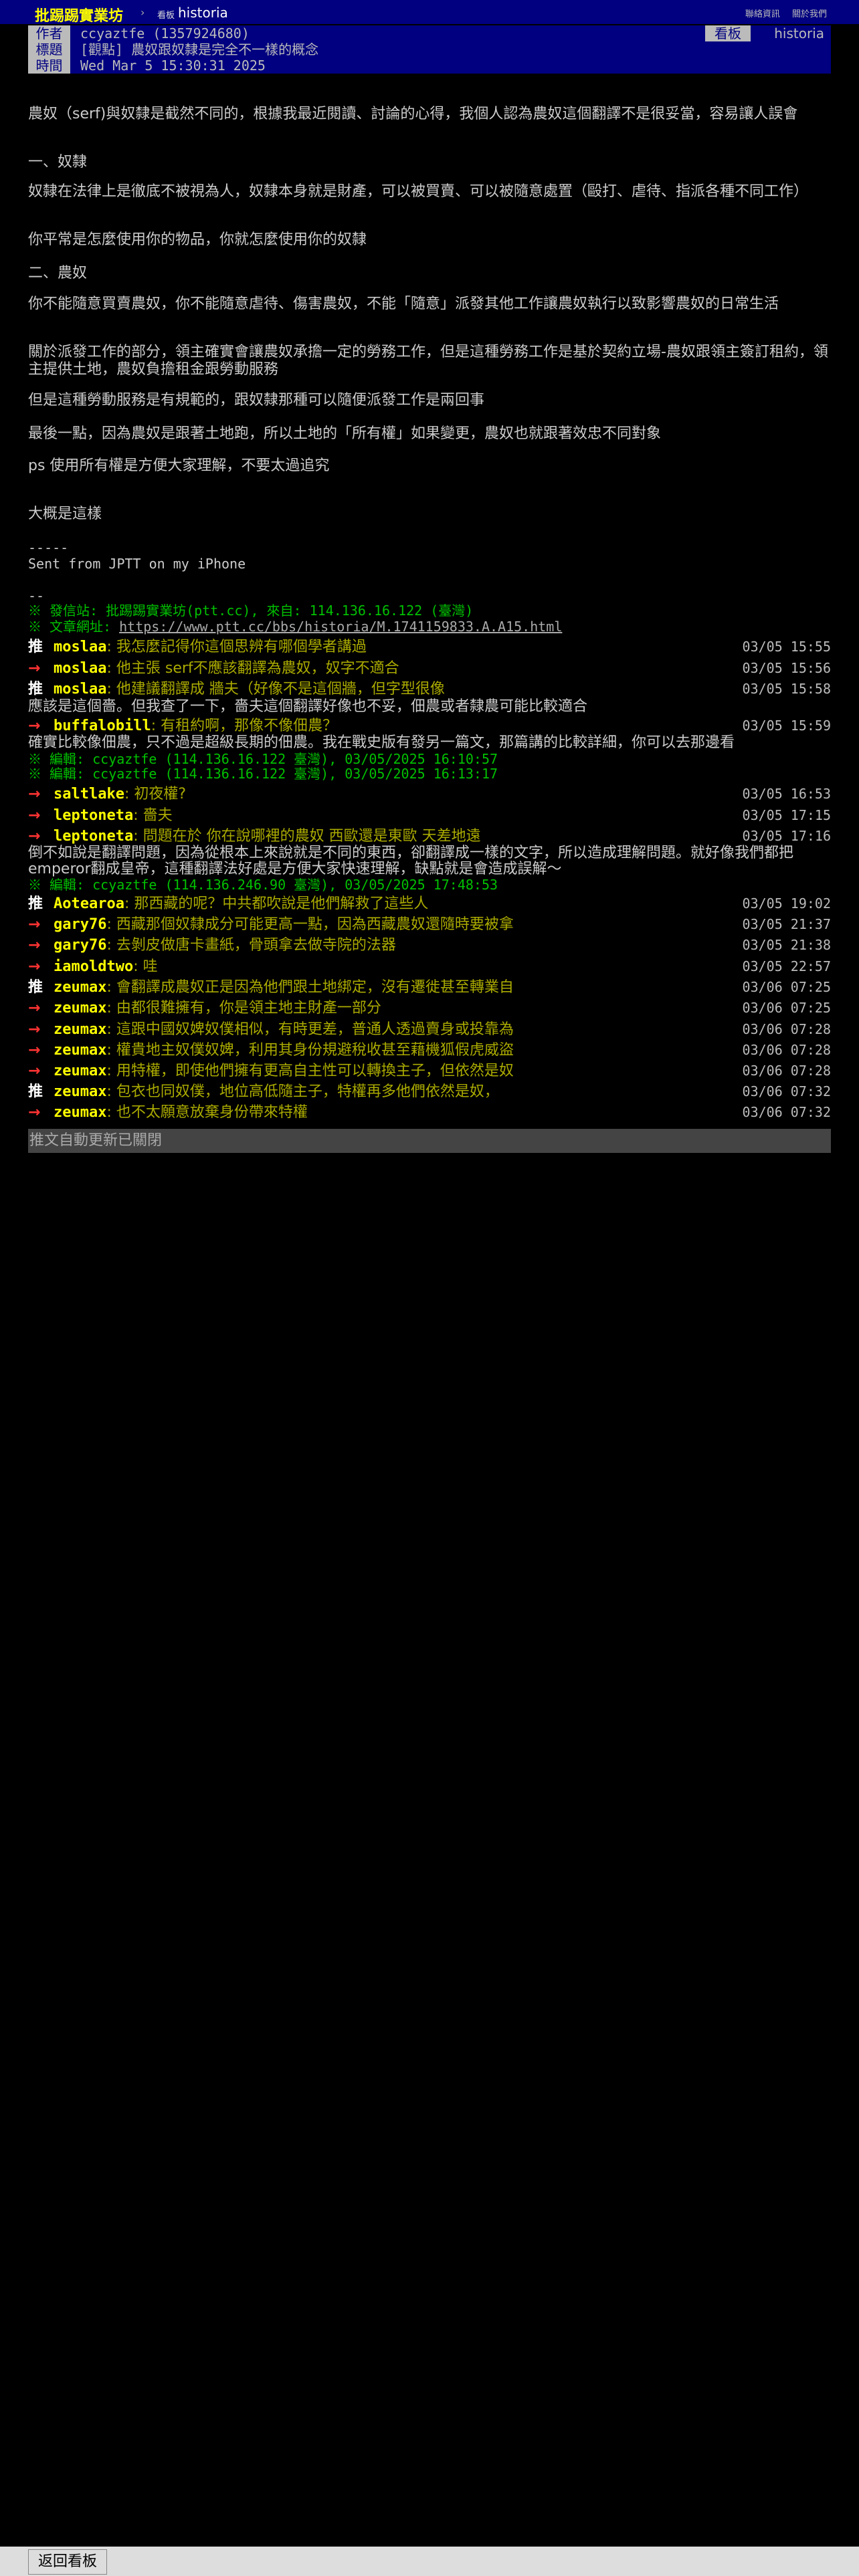 Image resolution: width=859 pixels, height=2576 pixels. What do you see at coordinates (429, 1112) in the screenshot?
I see `push-row: → zeumax: 也不太願意放棄身份帶來特權 03/06 07:32` at bounding box center [429, 1112].